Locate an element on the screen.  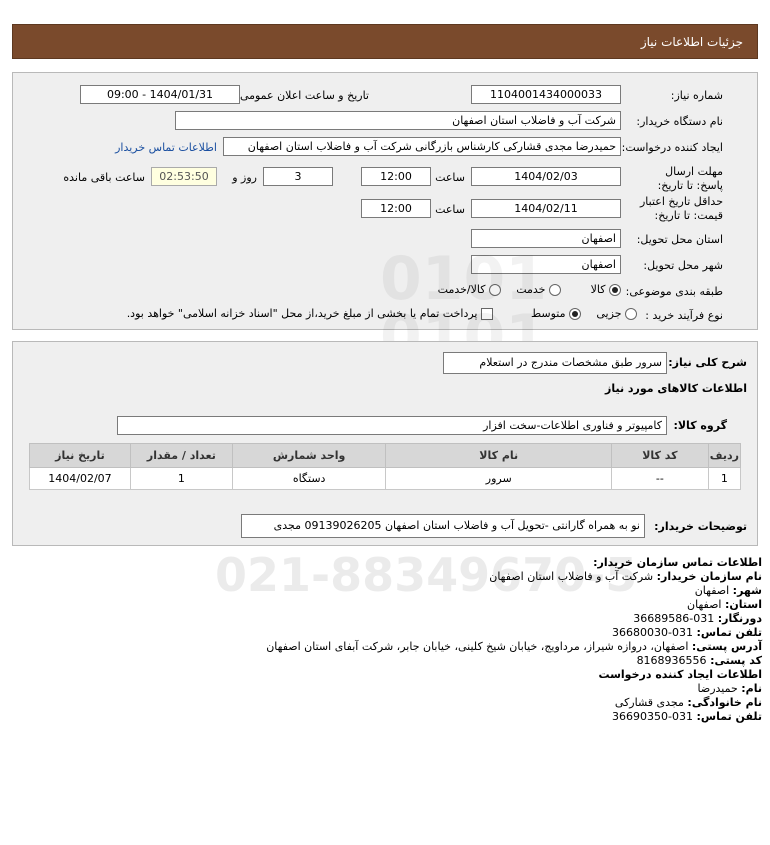
col-row: ردیف is located at coordinates (724, 455).